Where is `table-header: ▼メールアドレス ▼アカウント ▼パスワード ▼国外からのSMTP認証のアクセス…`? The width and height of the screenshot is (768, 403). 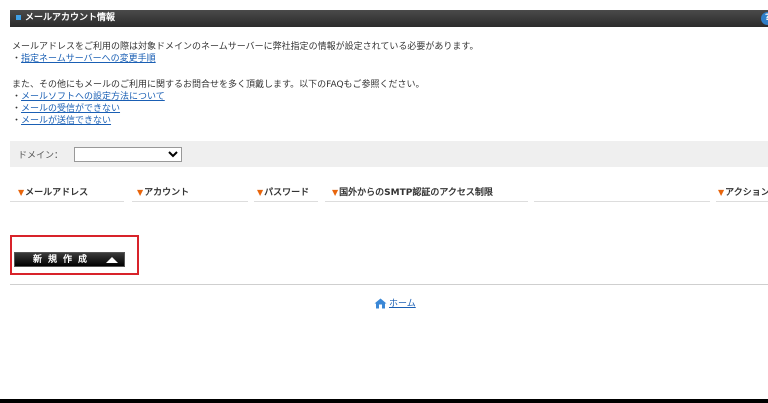
table-header: ▼メールアドレス ▼アカウント ▼パスワード ▼国外からのSMTP認証のアクセス… is located at coordinates (389, 192).